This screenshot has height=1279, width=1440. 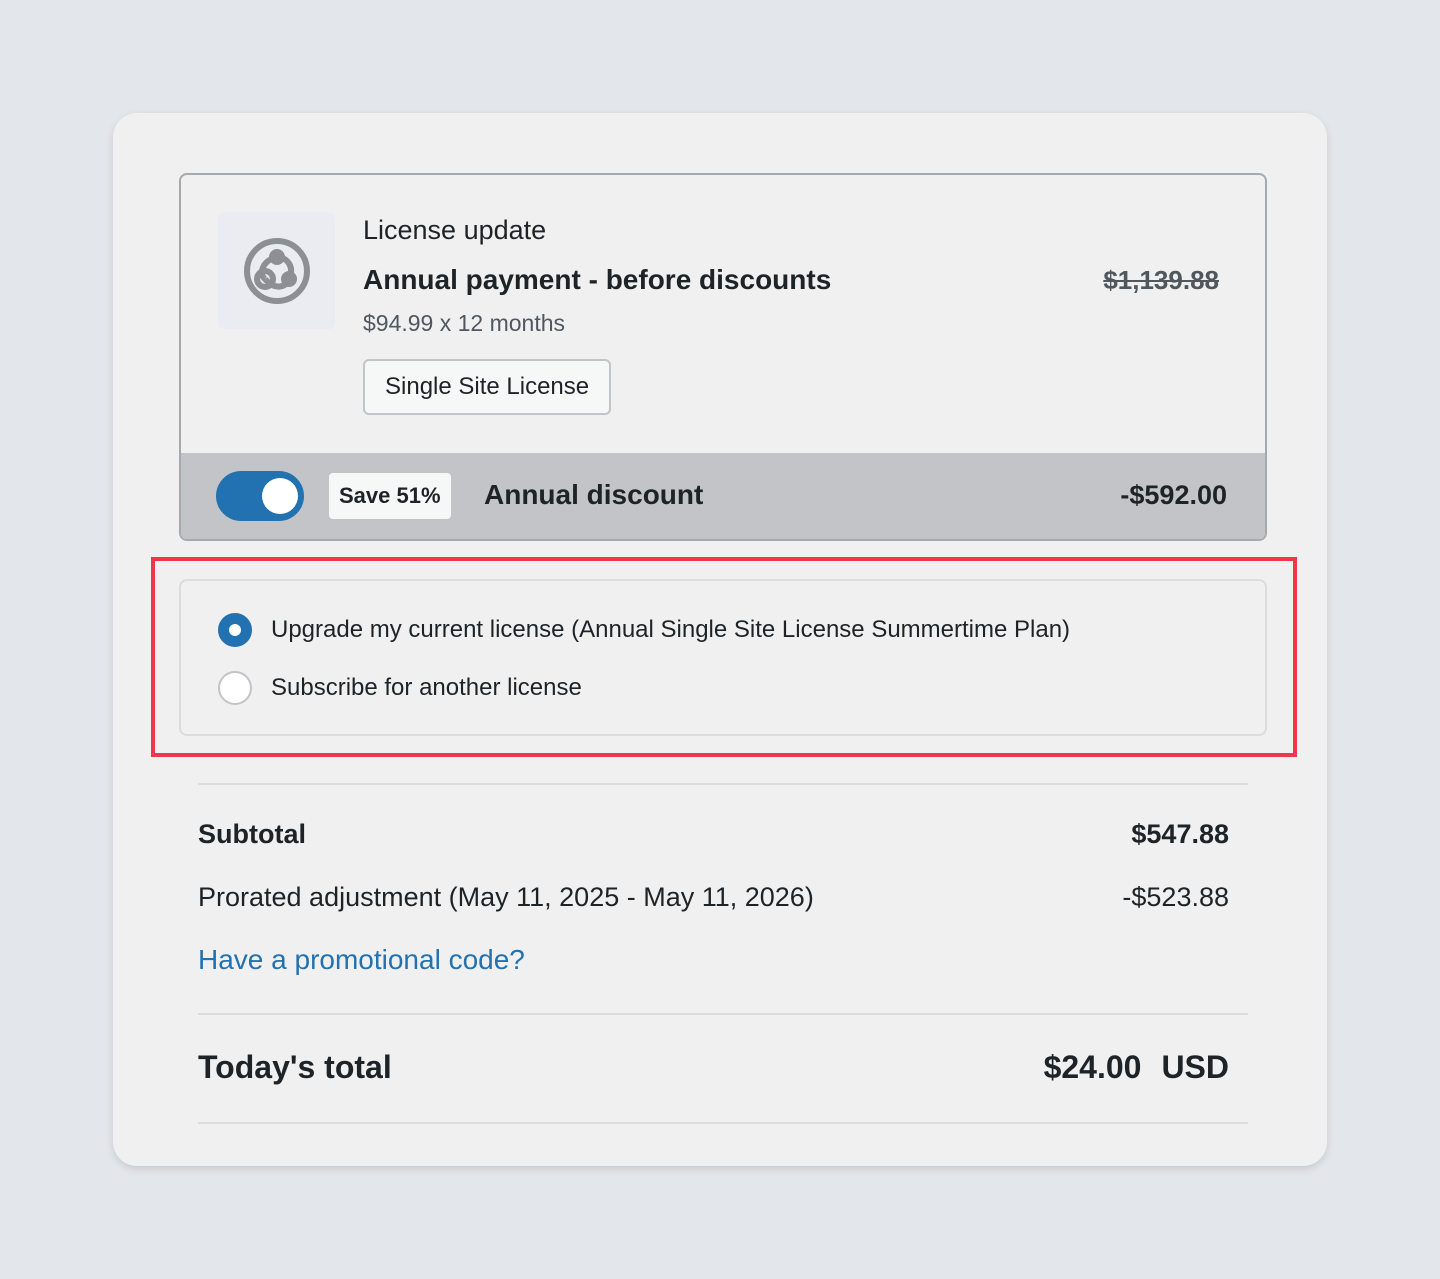 I want to click on product-eyebrow: License update, so click(x=455, y=230).